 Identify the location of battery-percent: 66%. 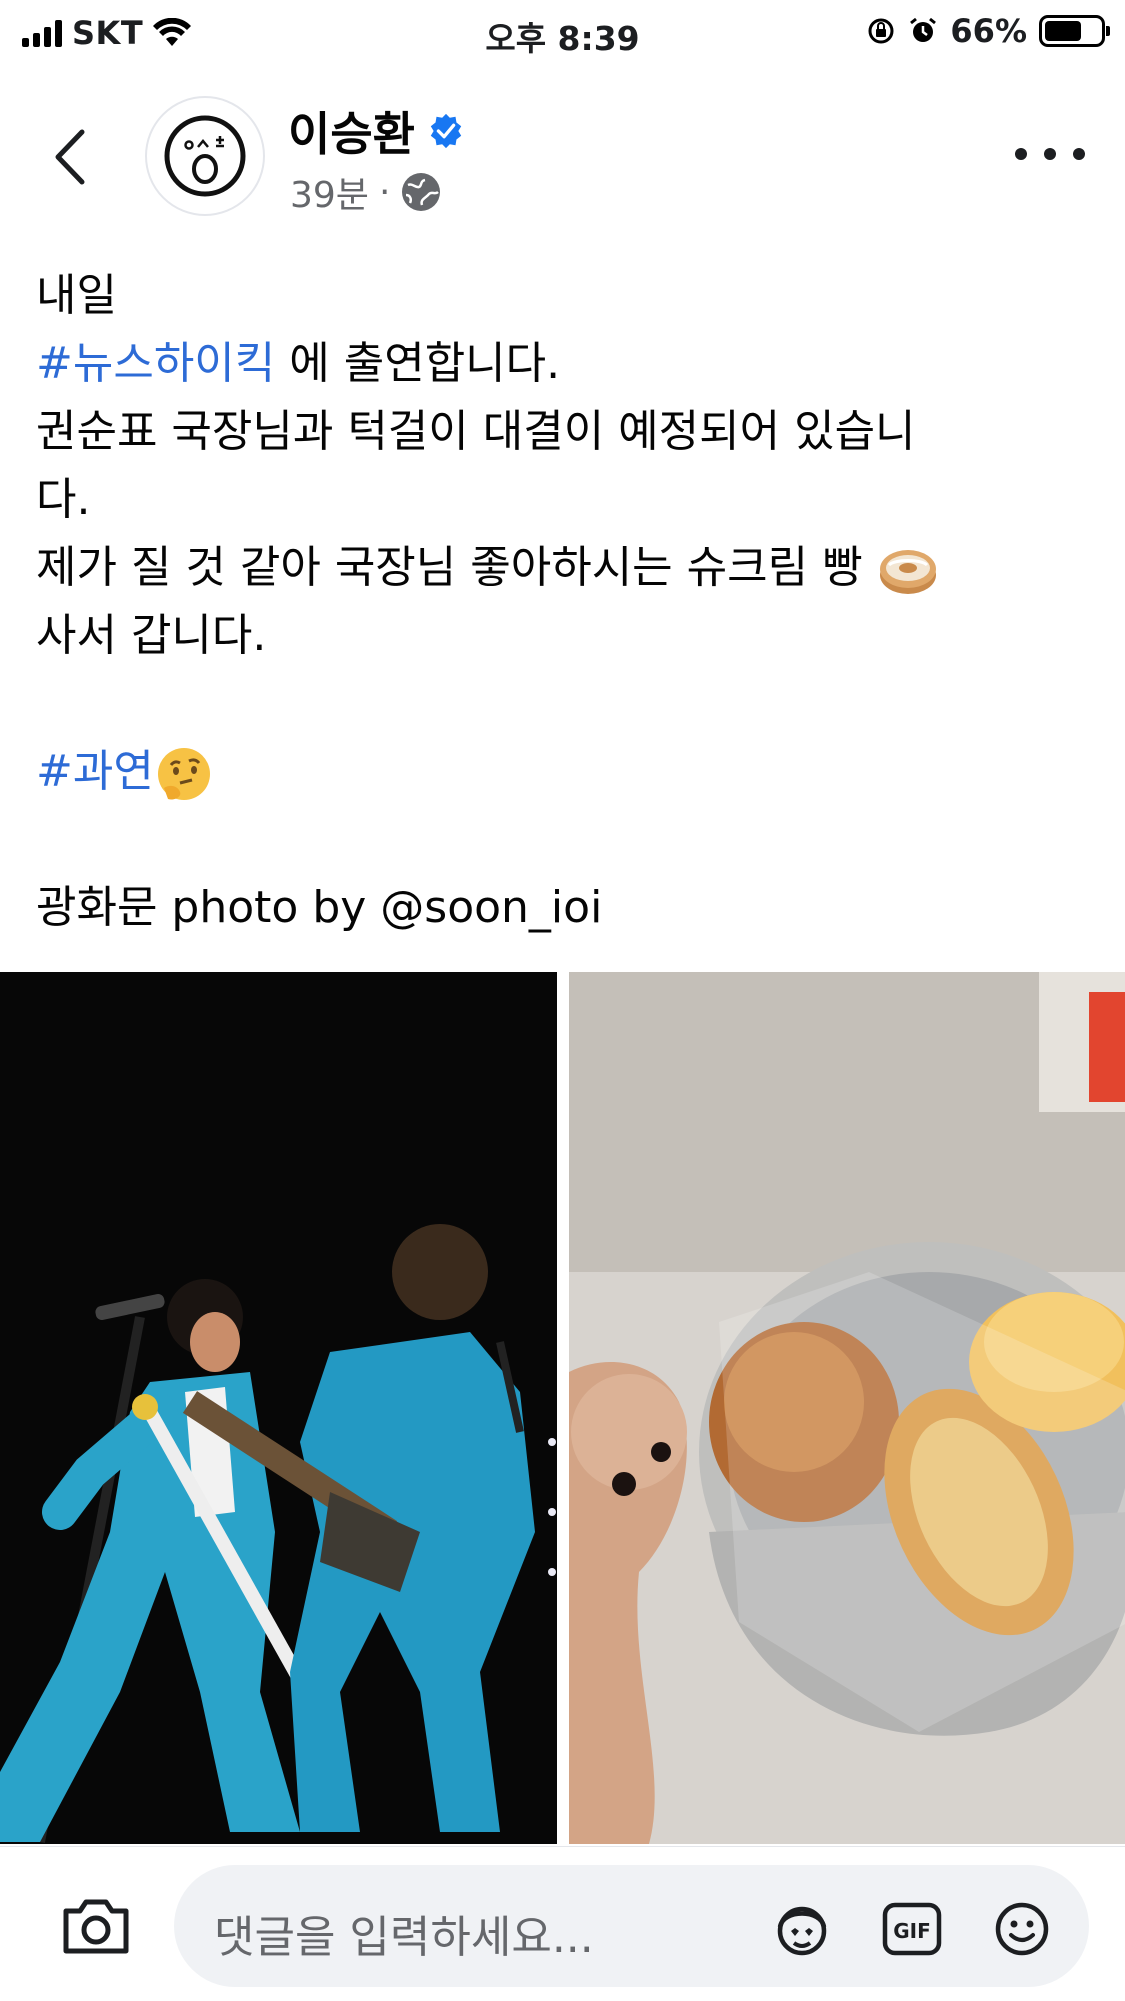
(988, 31).